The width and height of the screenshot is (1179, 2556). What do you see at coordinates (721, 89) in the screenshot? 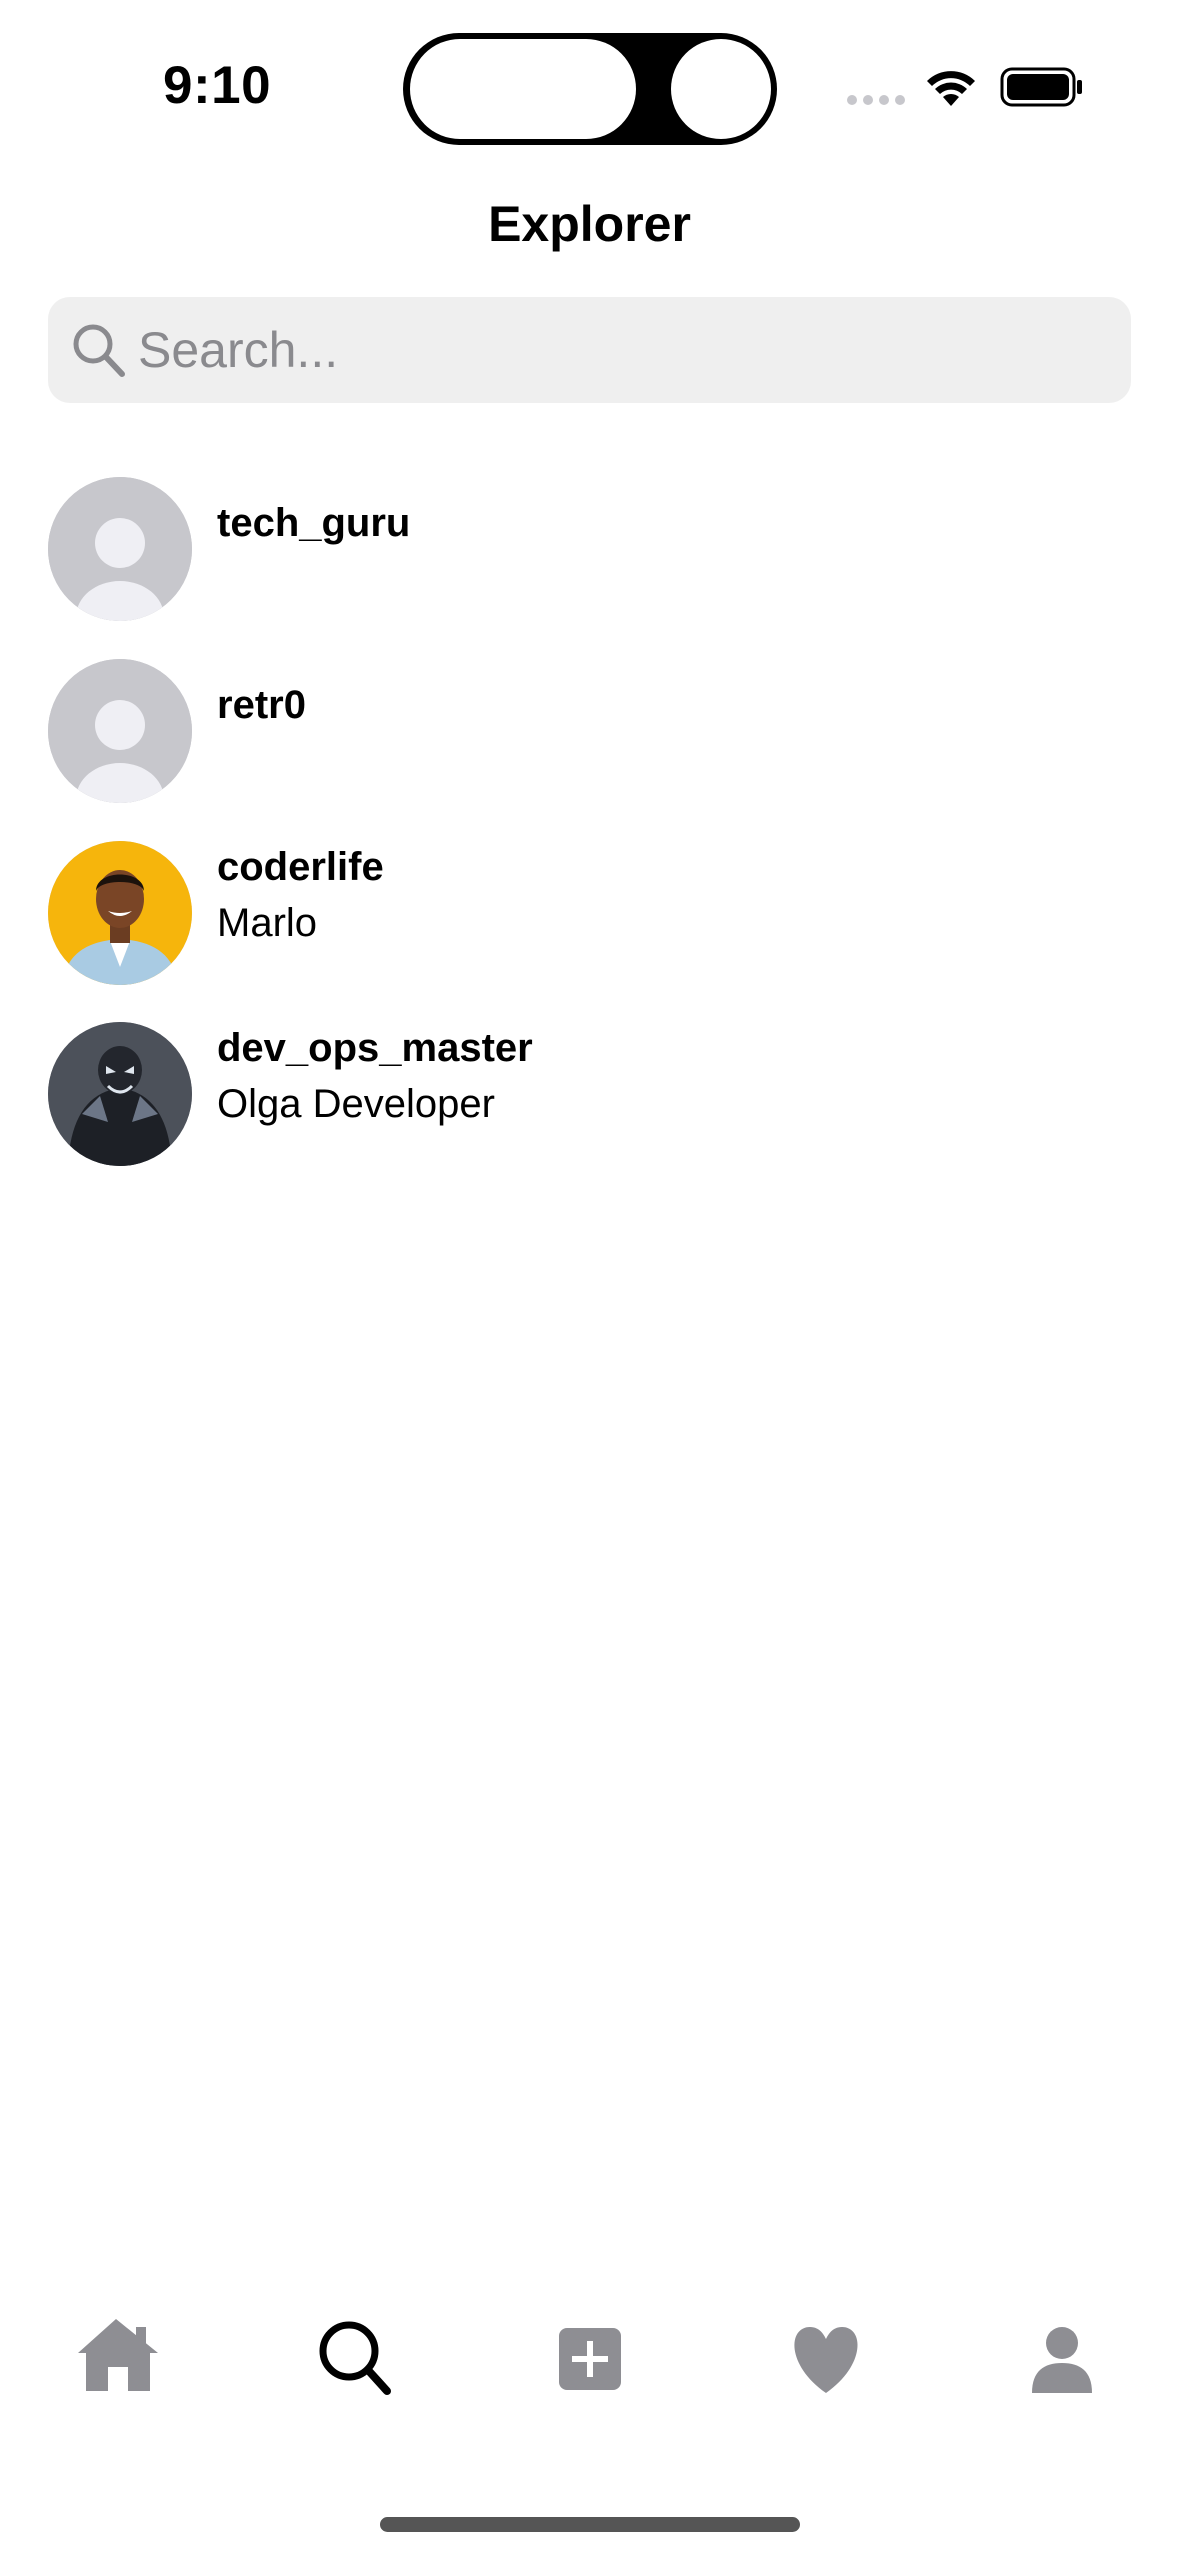
I see `island-pill-right` at bounding box center [721, 89].